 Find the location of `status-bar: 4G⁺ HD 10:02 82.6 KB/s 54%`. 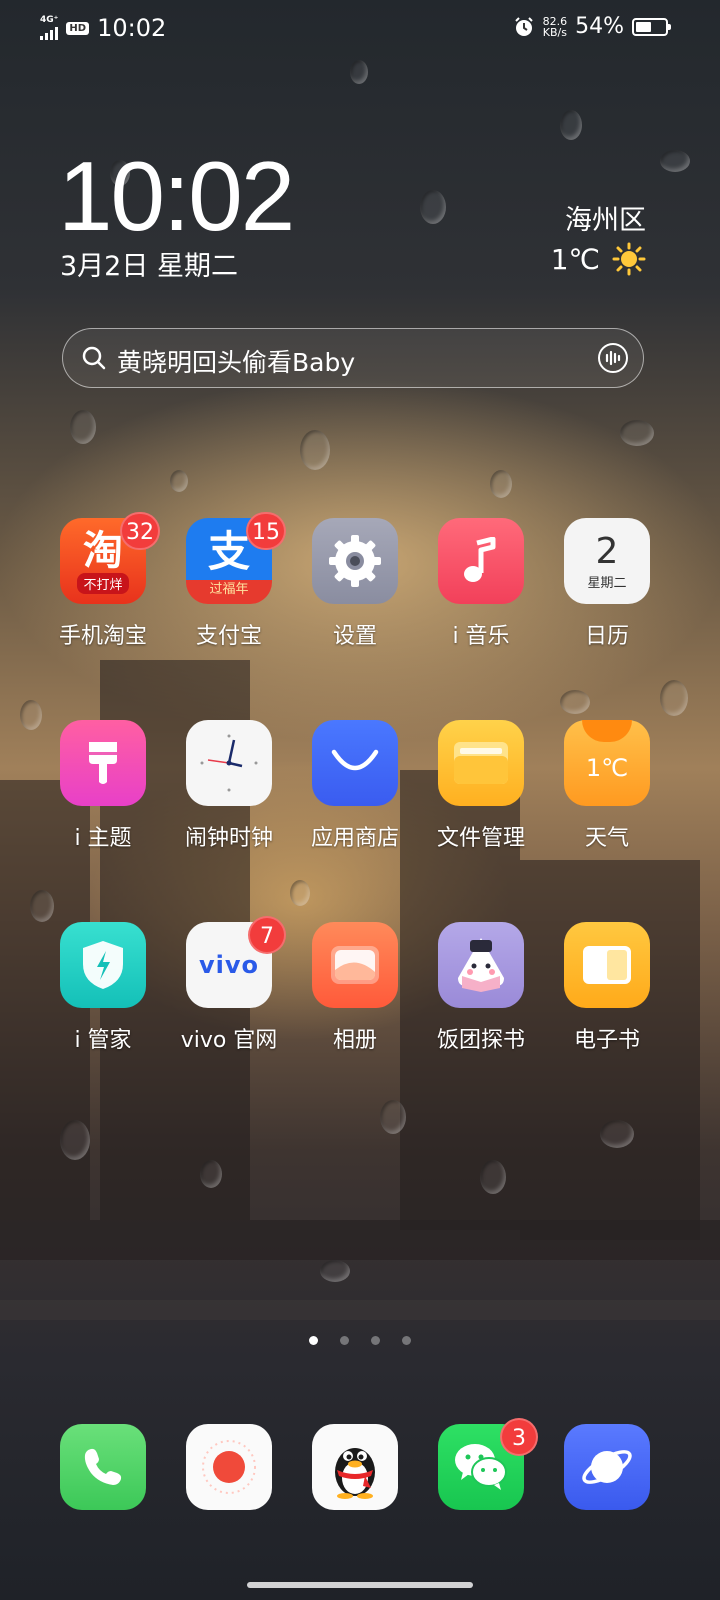

status-bar: 4G⁺ HD 10:02 82.6 KB/s 54% is located at coordinates (360, 29).